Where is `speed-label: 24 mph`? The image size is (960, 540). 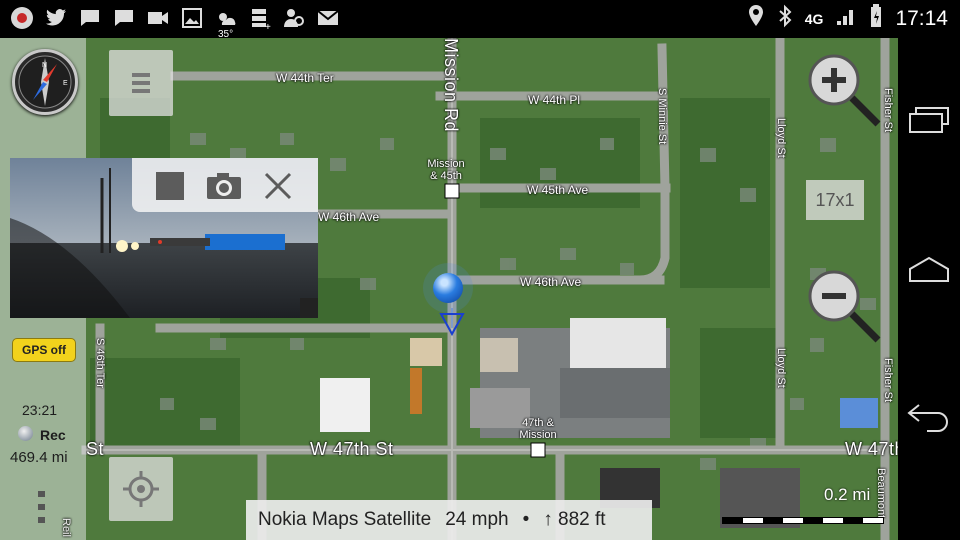
speed-label: 24 mph is located at coordinates (477, 519).